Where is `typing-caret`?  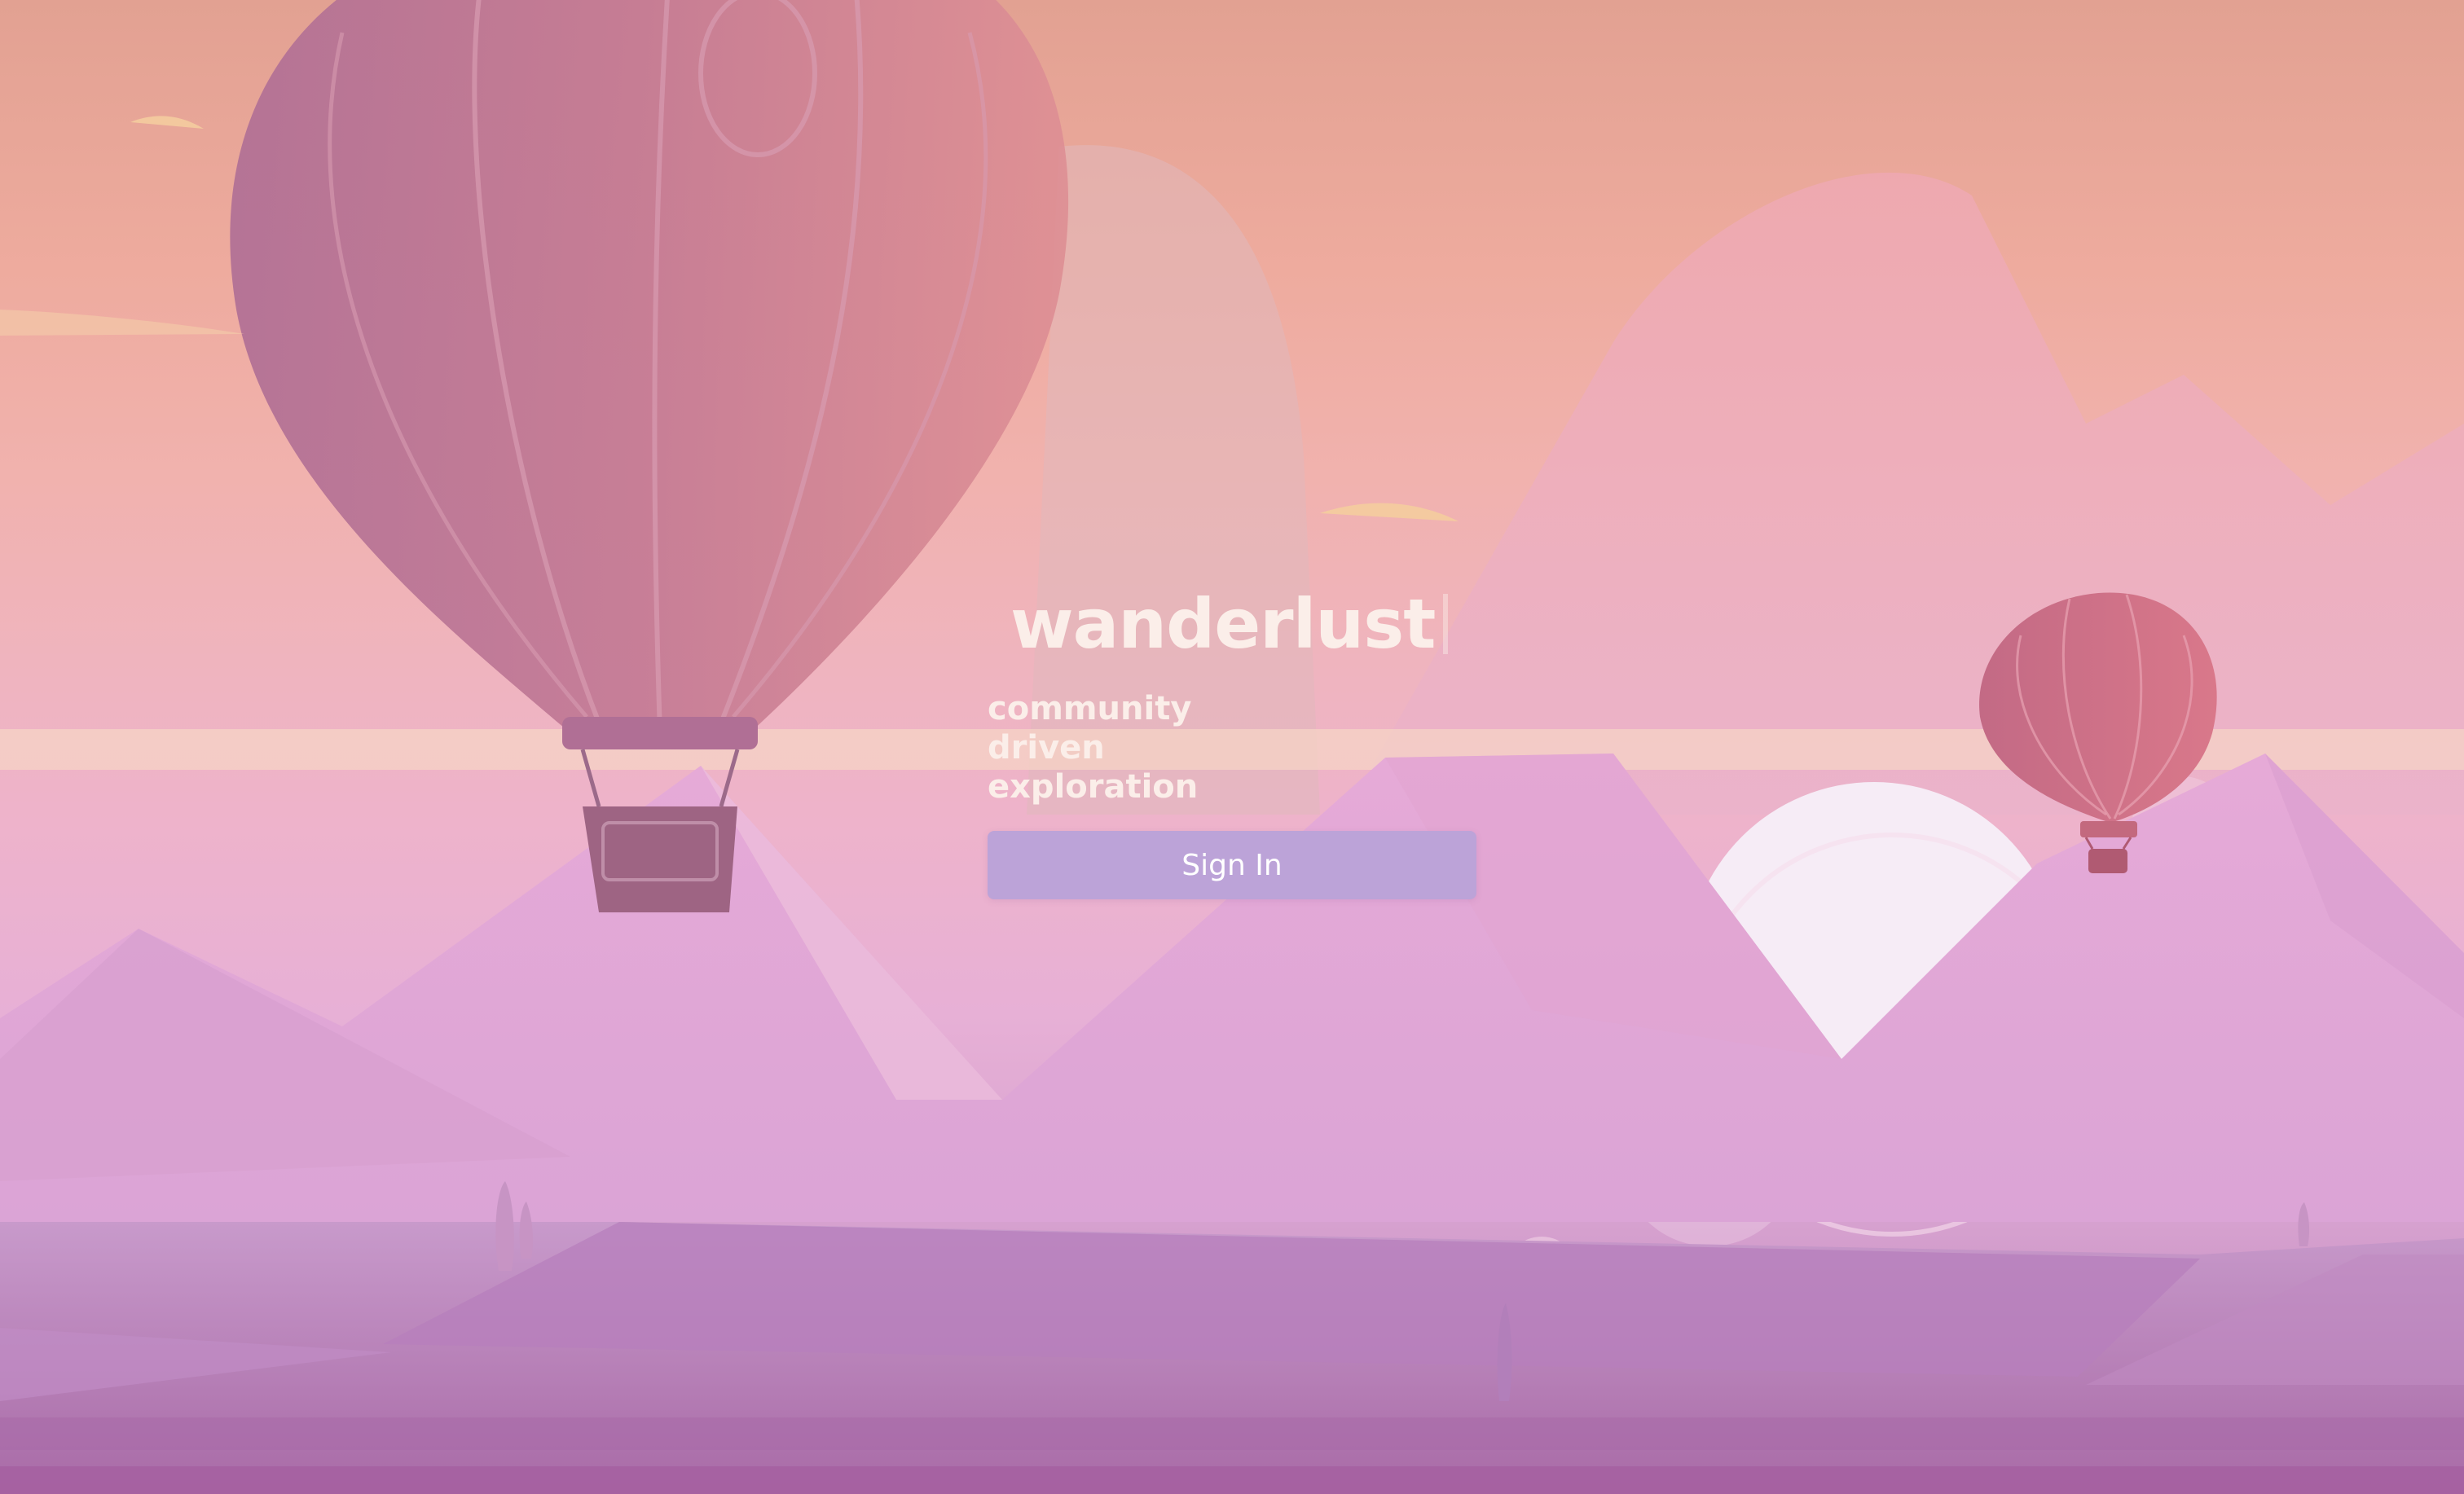 typing-caret is located at coordinates (1446, 624).